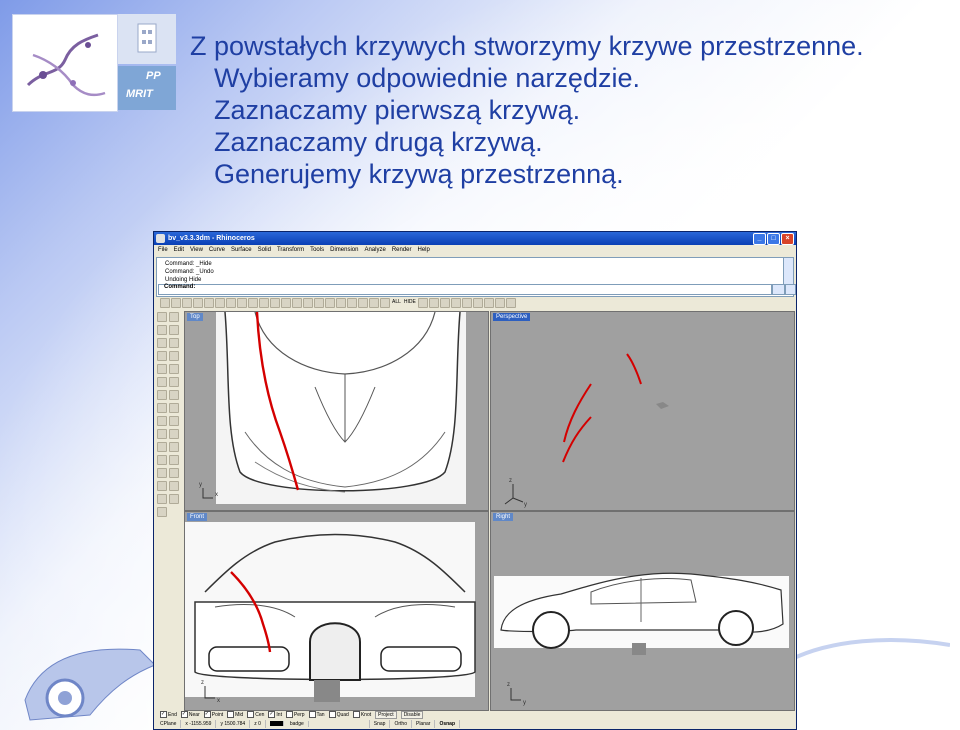 This screenshot has width=960, height=730. What do you see at coordinates (344, 250) in the screenshot?
I see `menu-dimension: Dimension` at bounding box center [344, 250].